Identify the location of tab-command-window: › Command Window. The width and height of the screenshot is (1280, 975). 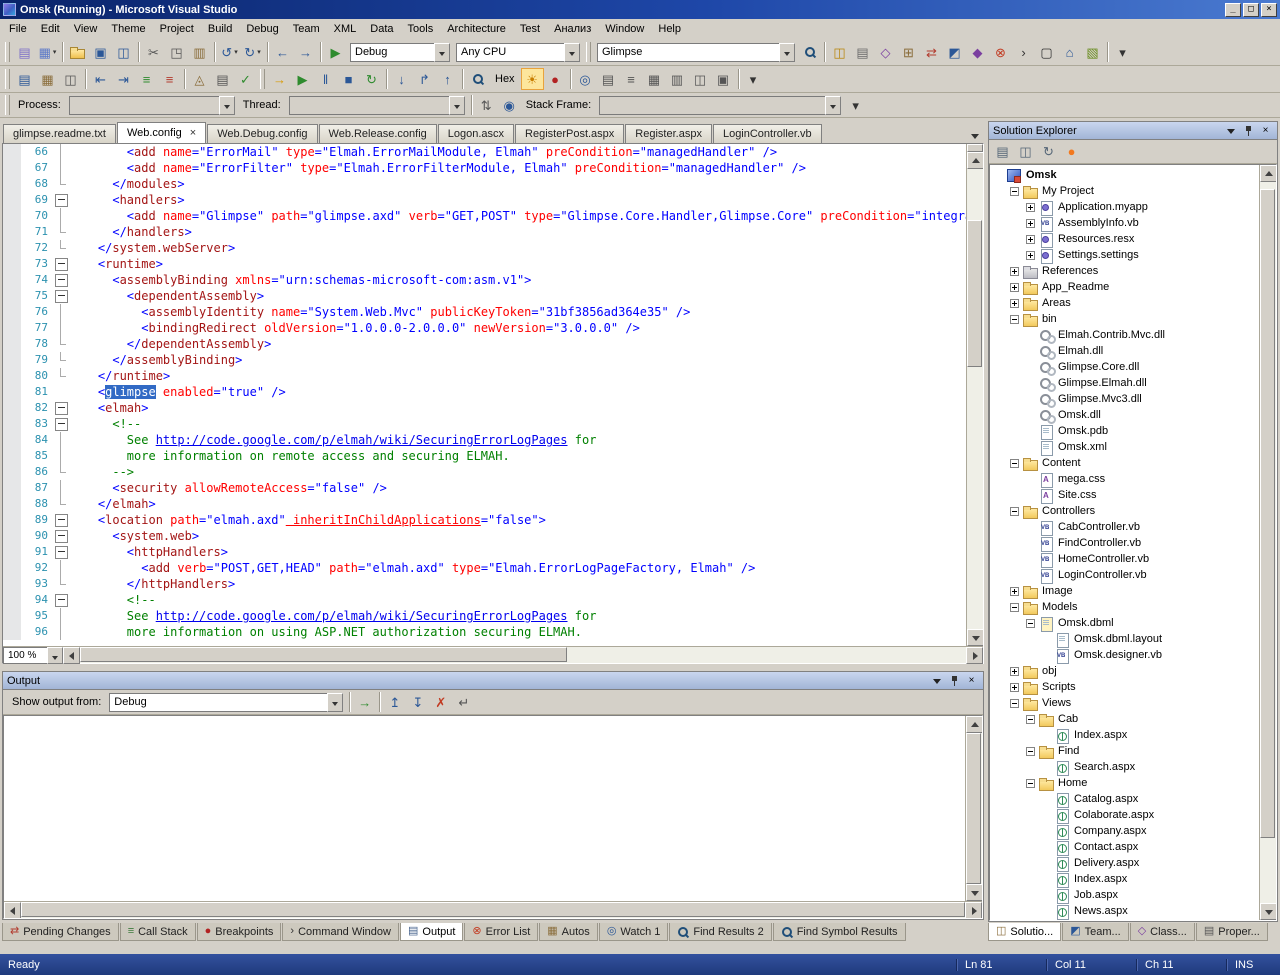
(340, 932).